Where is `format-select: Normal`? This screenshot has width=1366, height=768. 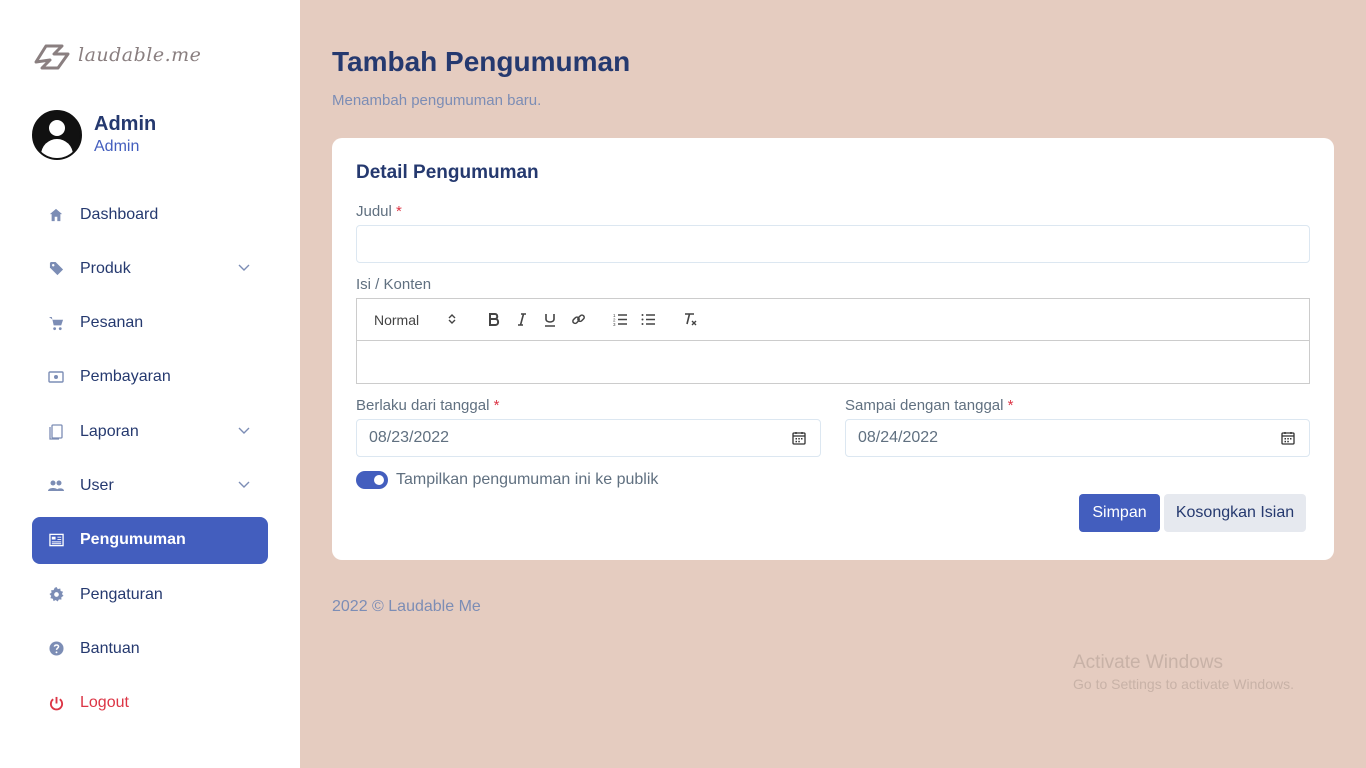
format-select: Normal is located at coordinates (417, 320).